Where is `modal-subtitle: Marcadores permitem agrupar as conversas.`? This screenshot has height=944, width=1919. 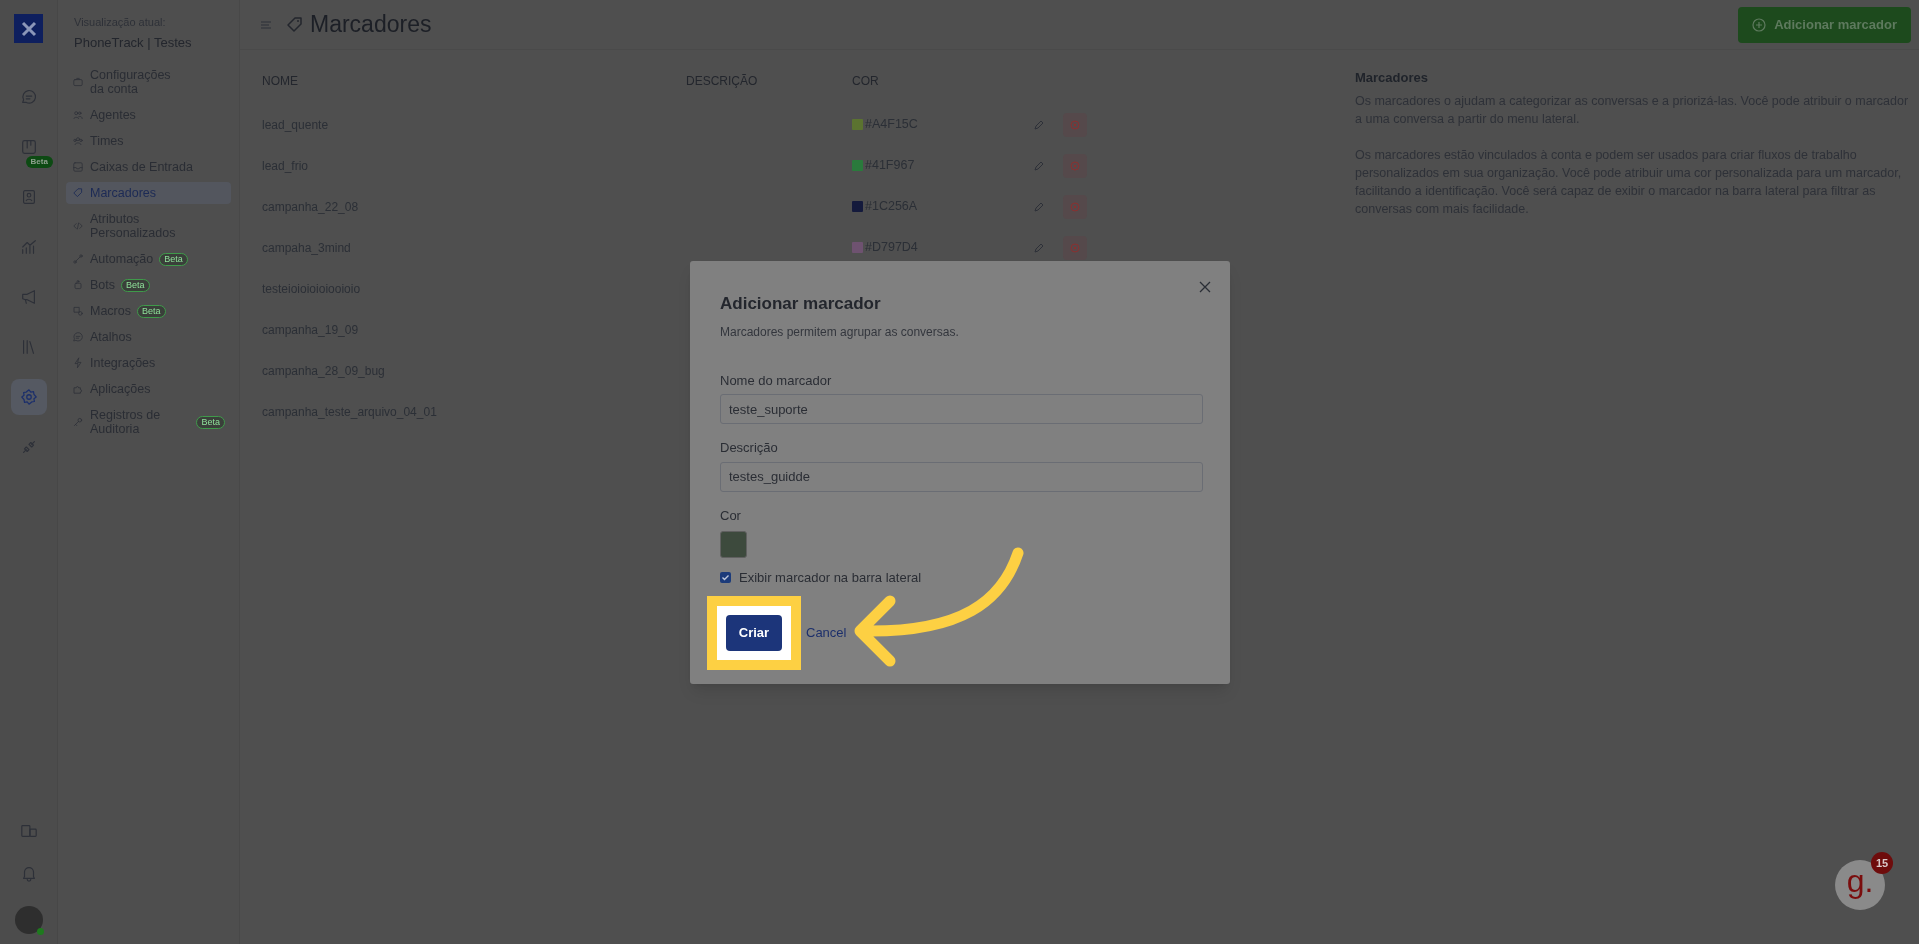
modal-subtitle: Marcadores permitem agrupar as conversas. is located at coordinates (840, 332).